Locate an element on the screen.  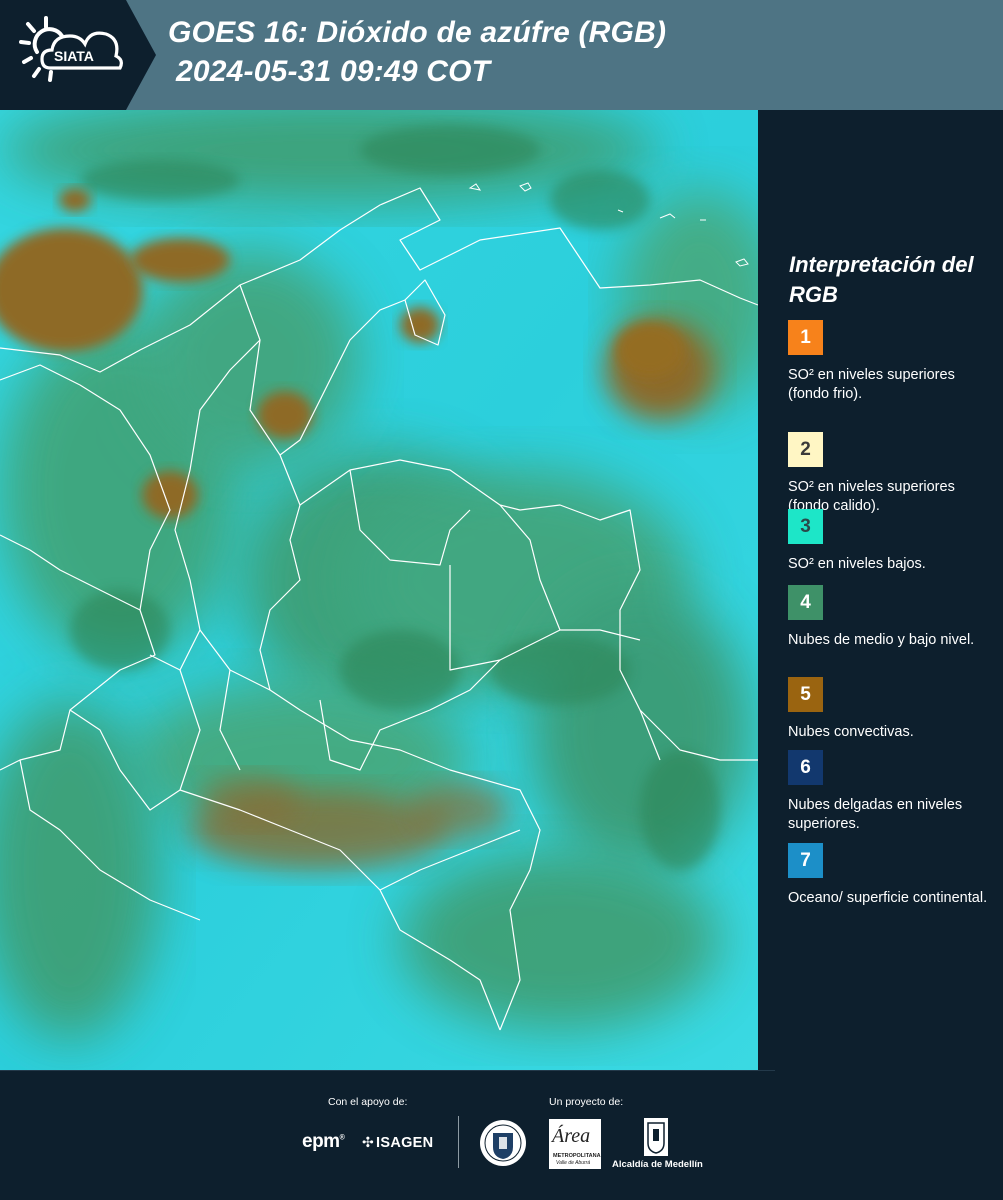
legend-item-7: 7 Oceano/ superficie continental. is located at coordinates (890, 875).